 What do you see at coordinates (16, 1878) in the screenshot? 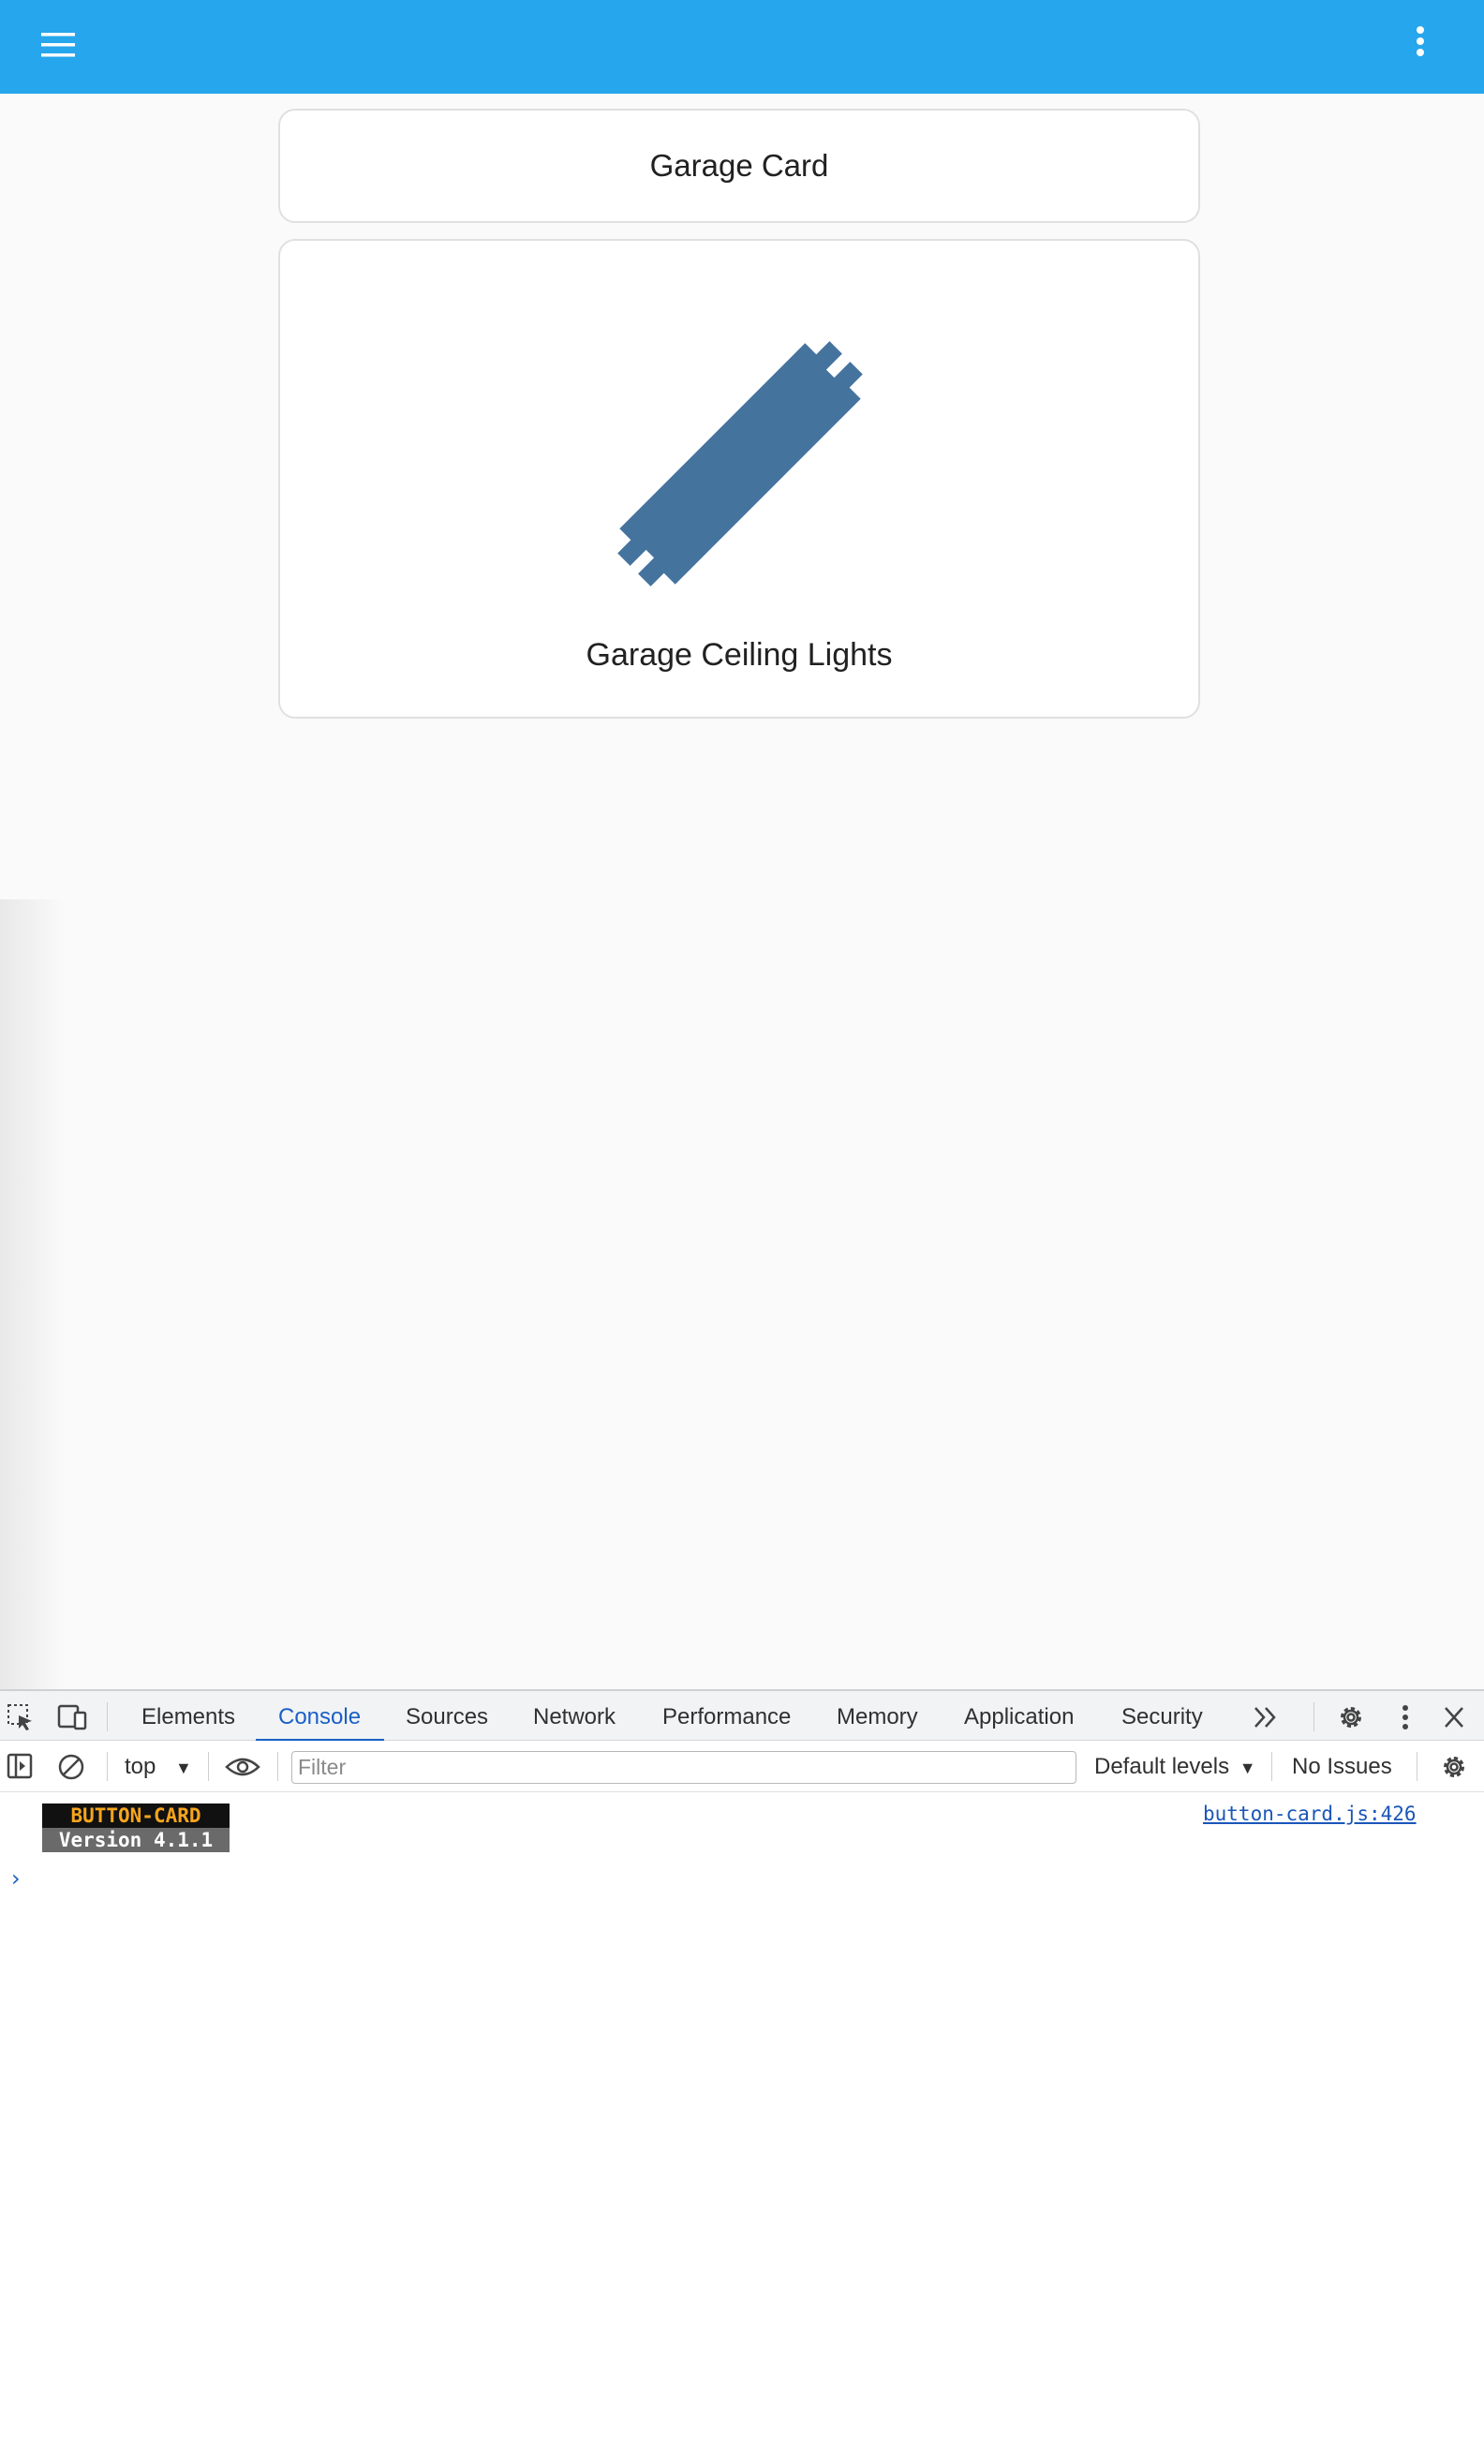
I see `console-prompt-chevron-icon: ›` at bounding box center [16, 1878].